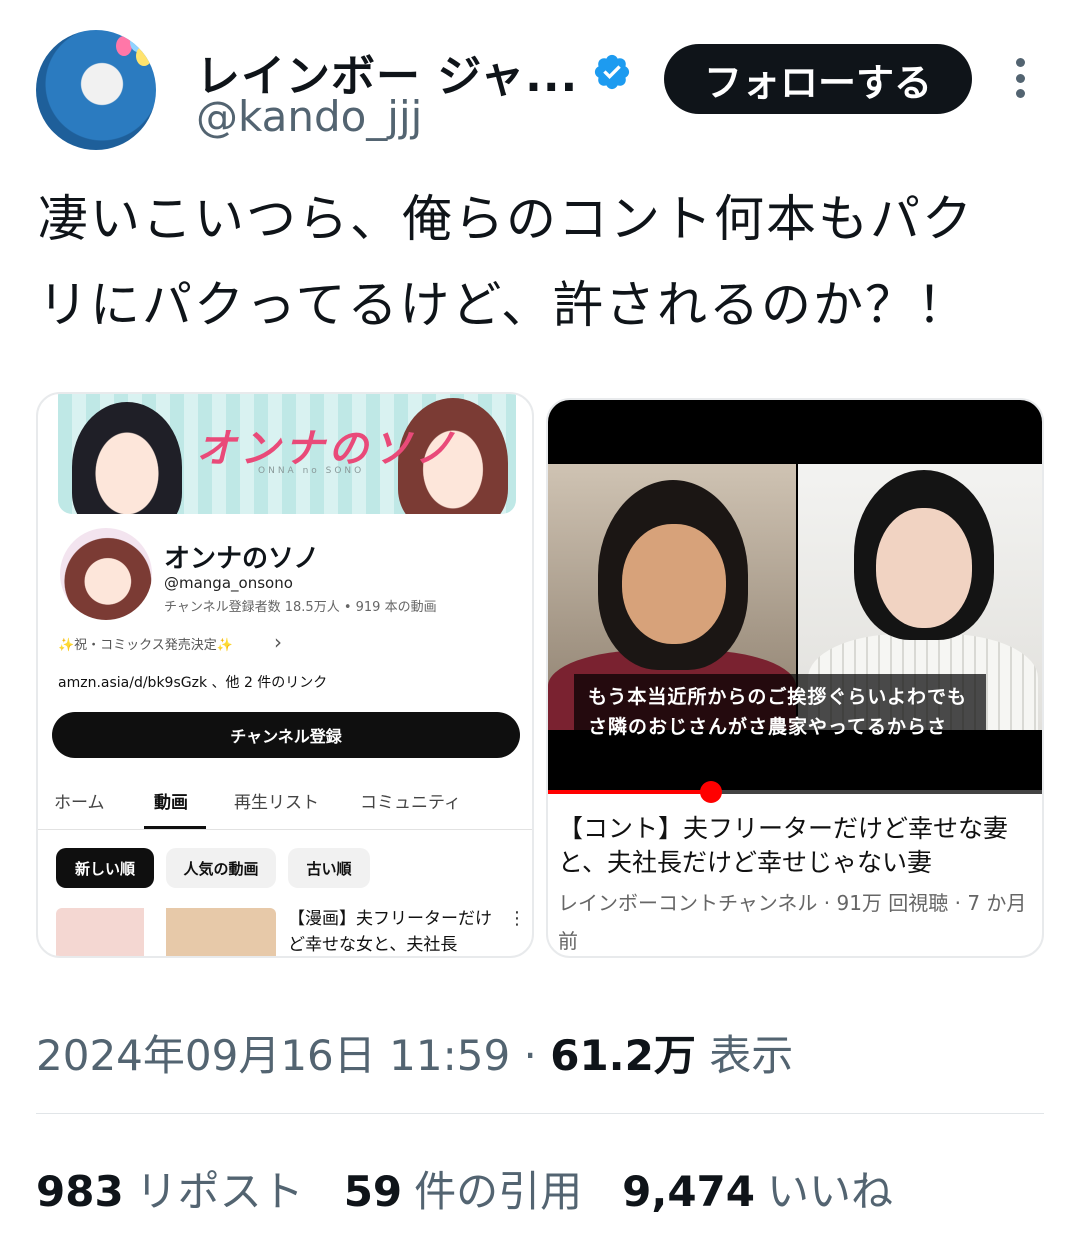 The height and width of the screenshot is (1246, 1080). I want to click on subscribe-button: チャンネル登録, so click(286, 735).